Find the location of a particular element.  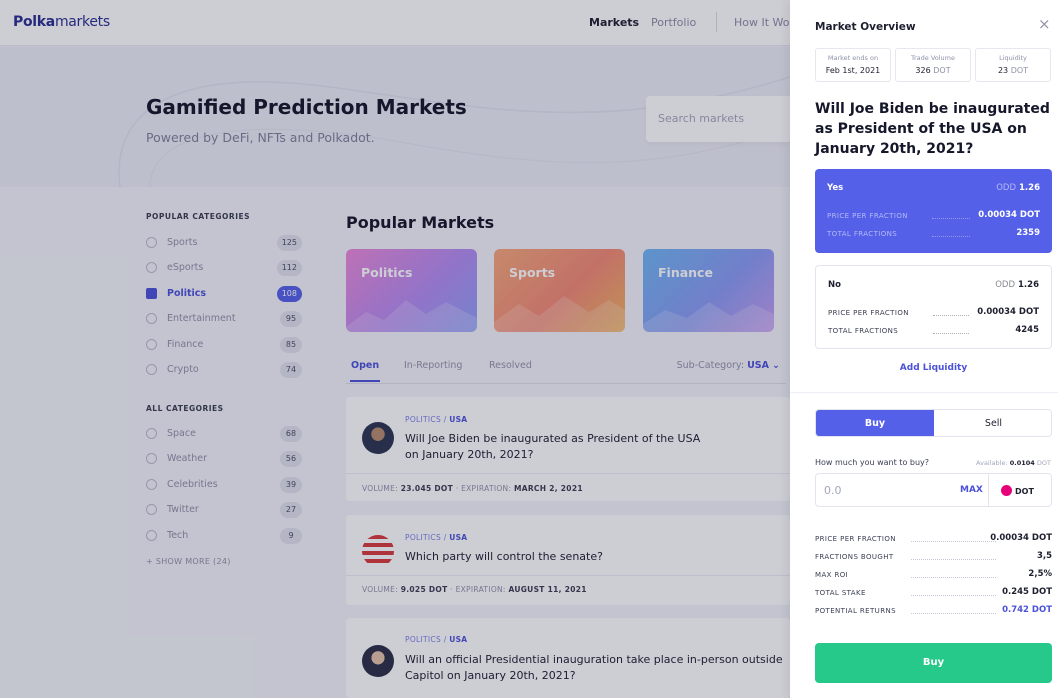

stat-market-ends: Market ends on Feb 1st, 2021 is located at coordinates (853, 65).